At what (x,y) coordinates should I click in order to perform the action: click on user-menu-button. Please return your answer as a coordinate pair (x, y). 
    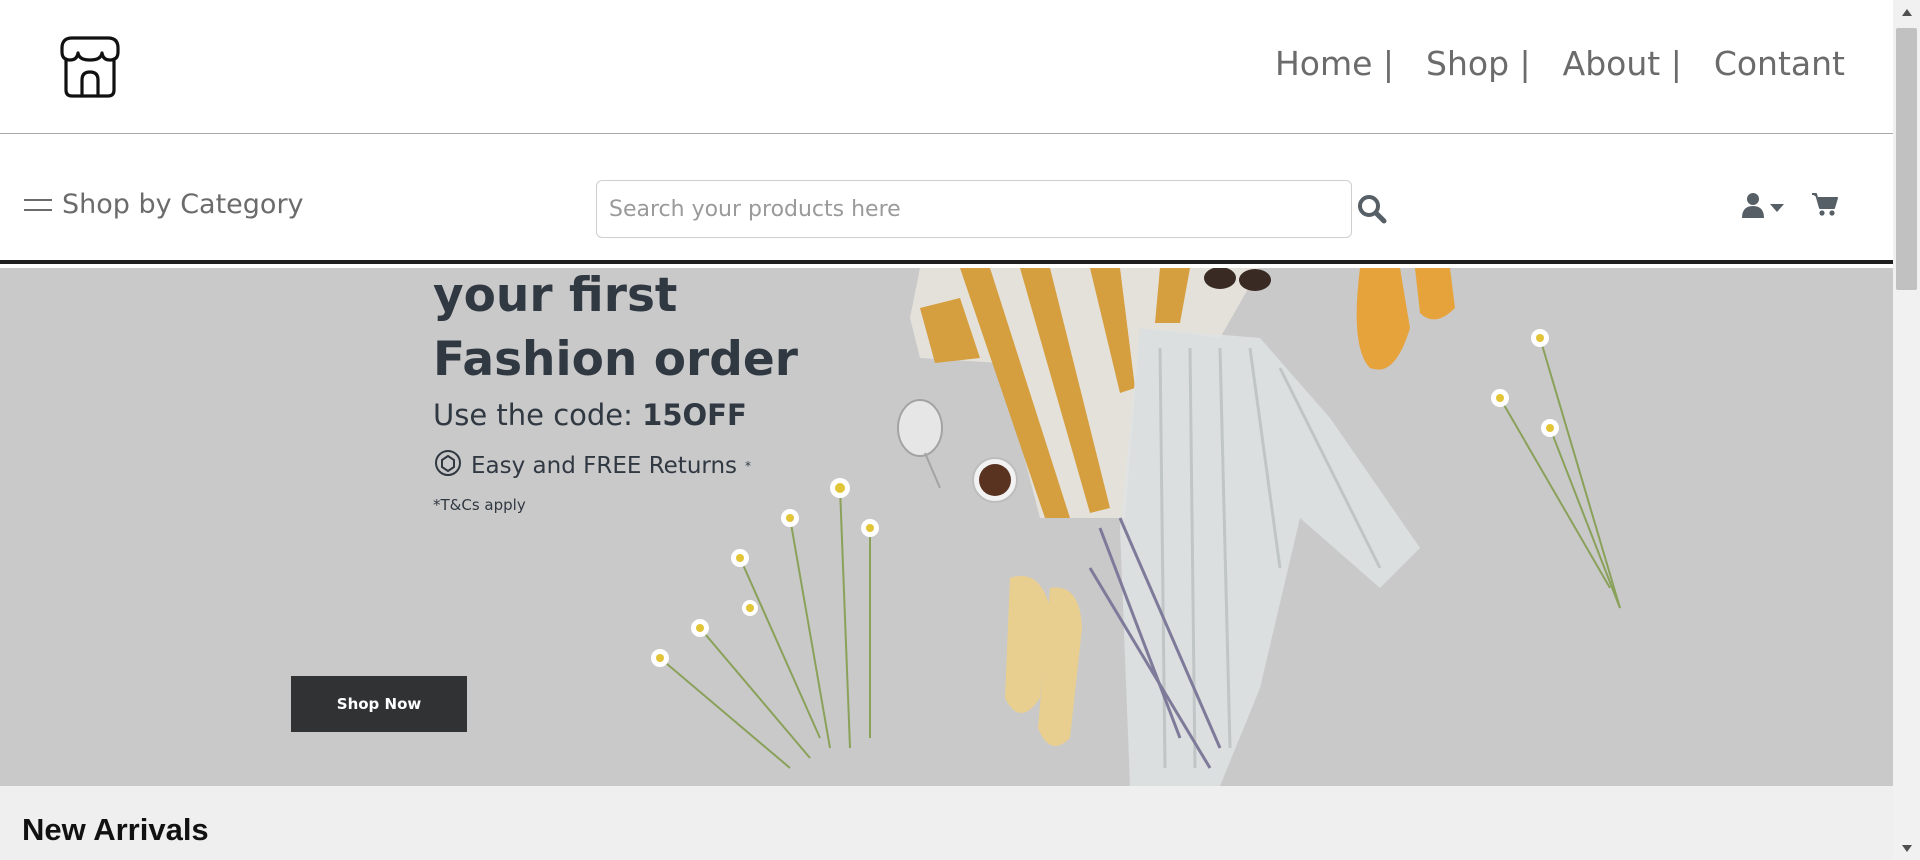
    Looking at the image, I should click on (1767, 207).